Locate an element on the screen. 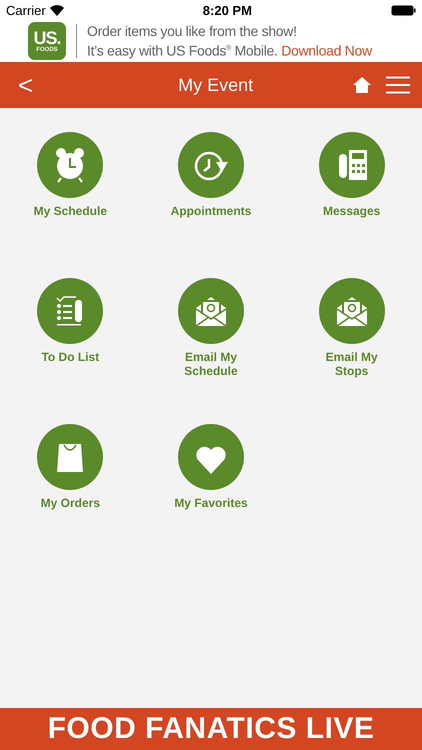 This screenshot has width=422, height=750. download-link: Download Now is located at coordinates (326, 50).